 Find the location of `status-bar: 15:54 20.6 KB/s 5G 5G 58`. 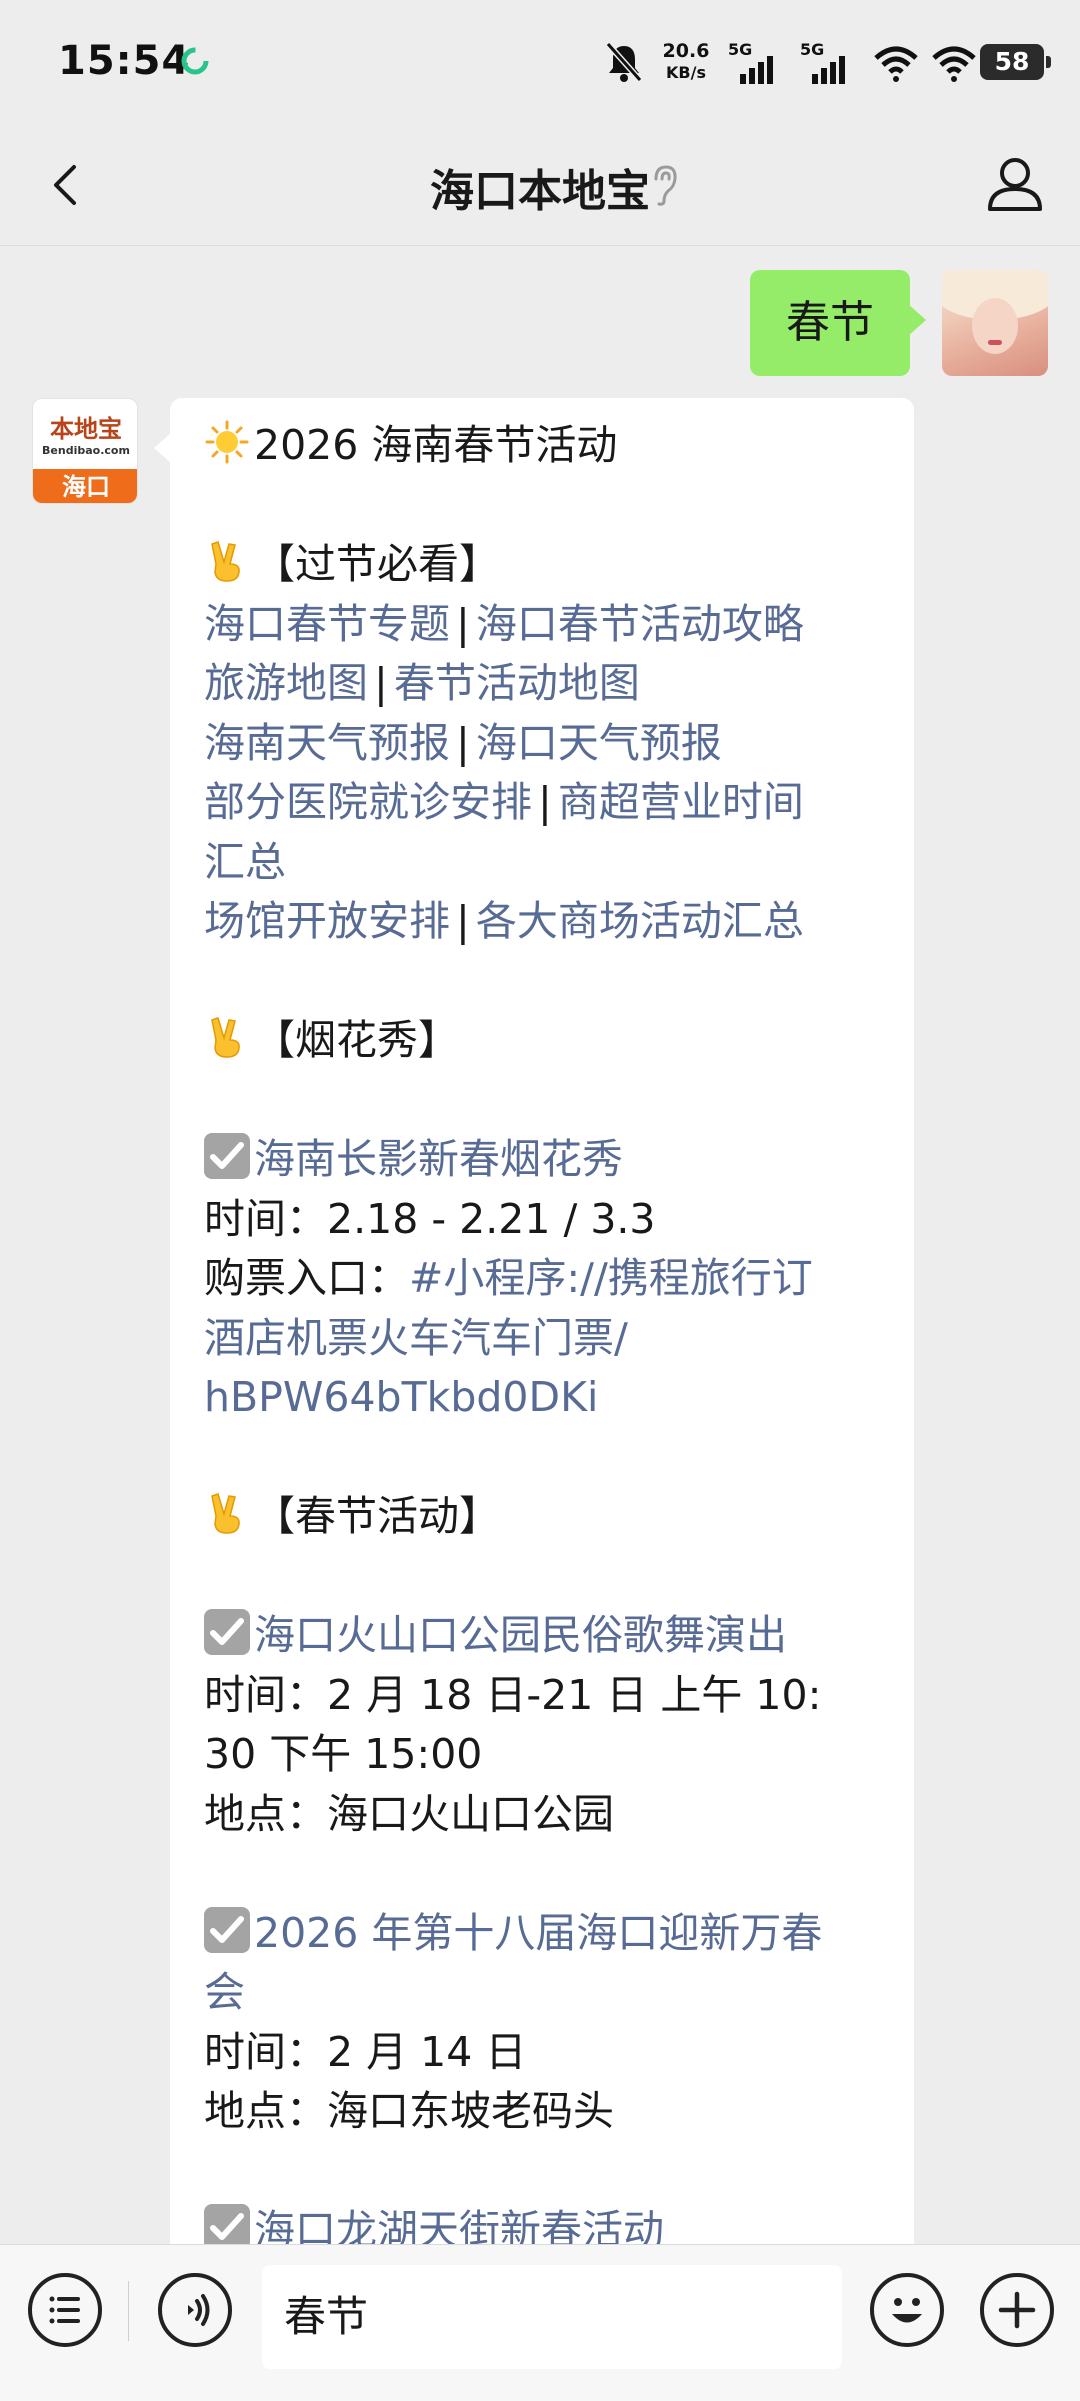

status-bar: 15:54 20.6 KB/s 5G 5G 58 is located at coordinates (540, 62).